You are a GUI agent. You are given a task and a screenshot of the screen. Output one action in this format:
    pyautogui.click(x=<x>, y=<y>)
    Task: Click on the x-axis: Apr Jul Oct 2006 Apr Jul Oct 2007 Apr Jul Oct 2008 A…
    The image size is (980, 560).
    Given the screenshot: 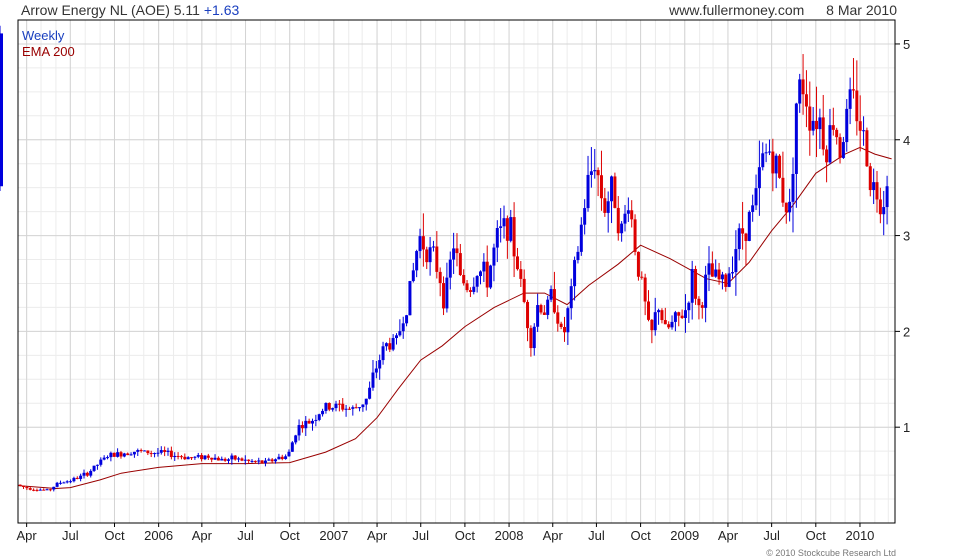 What is the action you would take?
    pyautogui.click(x=445, y=533)
    